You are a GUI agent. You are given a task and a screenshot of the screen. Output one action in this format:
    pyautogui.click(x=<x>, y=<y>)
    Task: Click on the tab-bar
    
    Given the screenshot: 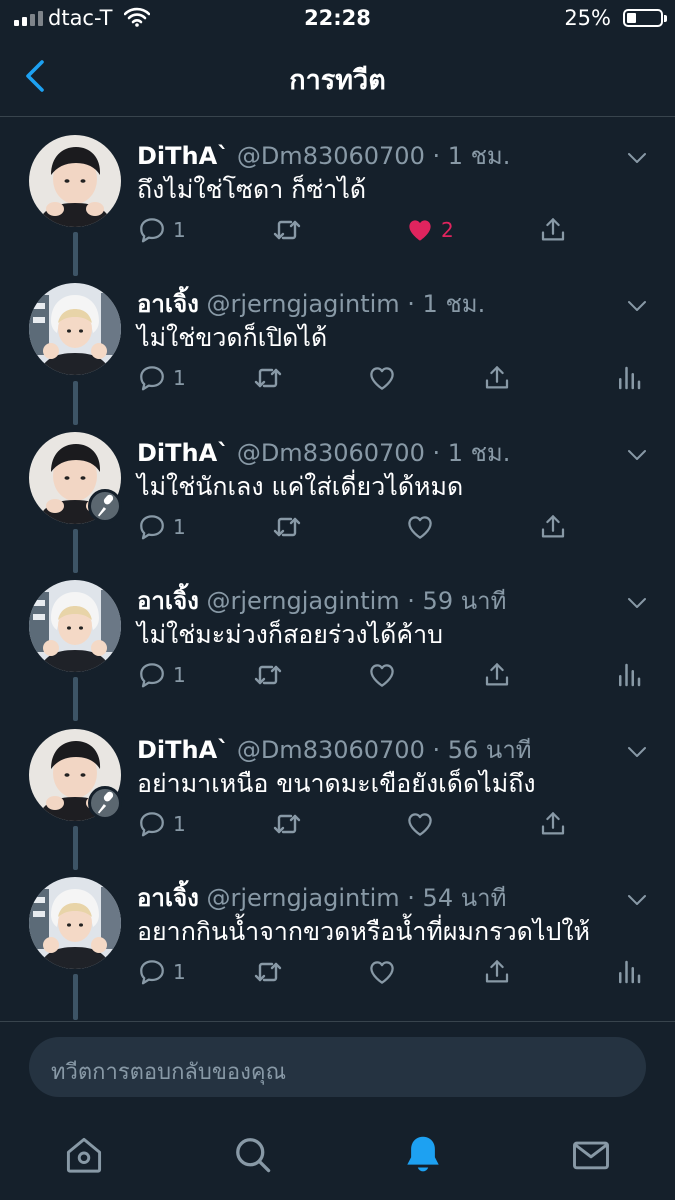 What is the action you would take?
    pyautogui.click(x=337, y=1155)
    